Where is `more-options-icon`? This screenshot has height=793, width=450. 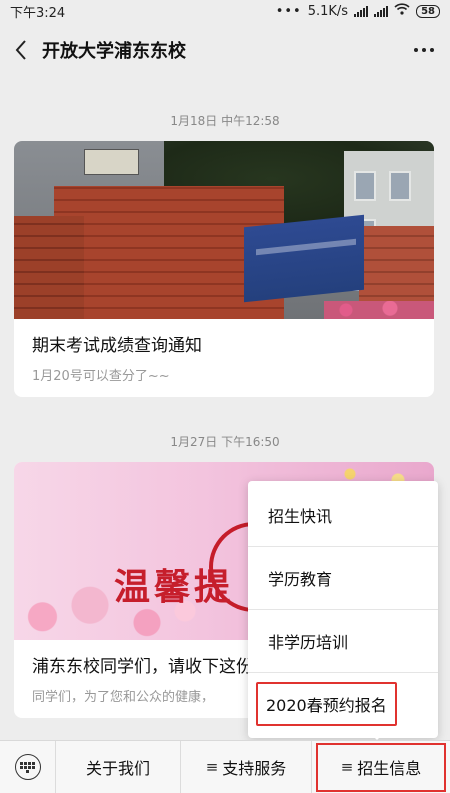 more-options-icon is located at coordinates (424, 50).